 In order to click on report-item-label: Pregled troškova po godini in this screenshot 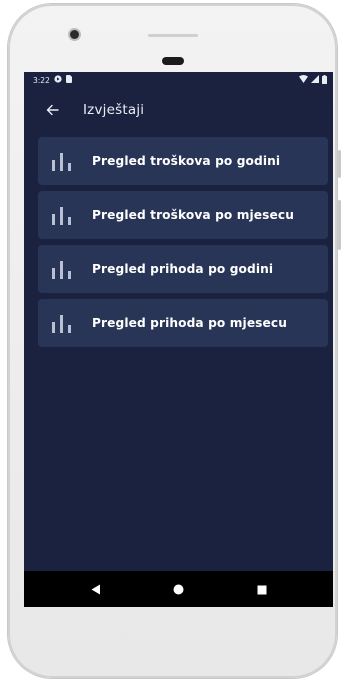, I will do `click(186, 161)`.